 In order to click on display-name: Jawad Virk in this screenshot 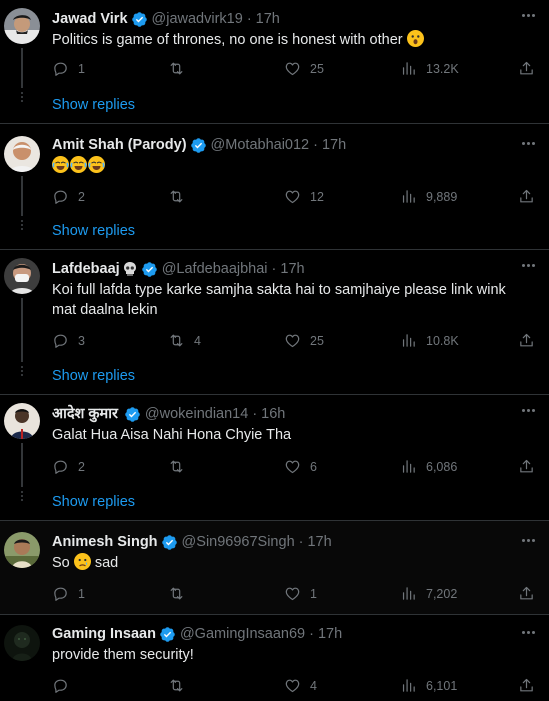, I will do `click(90, 19)`.